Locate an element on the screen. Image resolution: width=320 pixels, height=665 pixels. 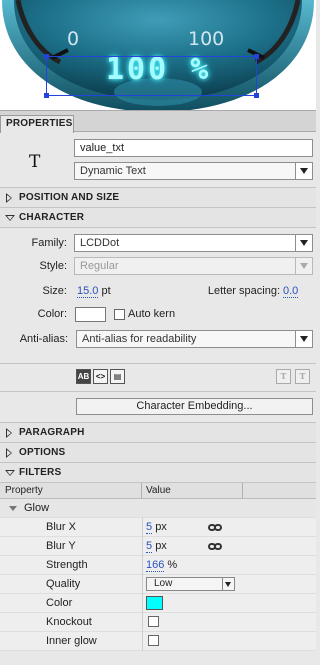
blur-y-value: 5 is located at coordinates (149, 546).